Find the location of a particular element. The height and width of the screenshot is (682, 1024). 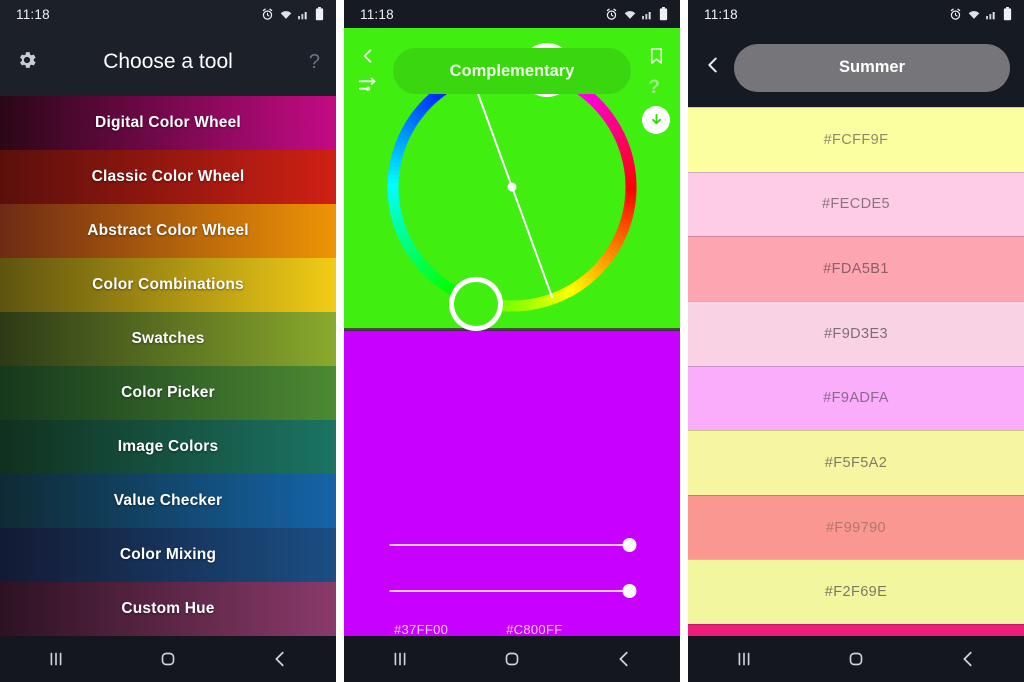

swatch-hex-label: #FDA5B1 is located at coordinates (856, 269).